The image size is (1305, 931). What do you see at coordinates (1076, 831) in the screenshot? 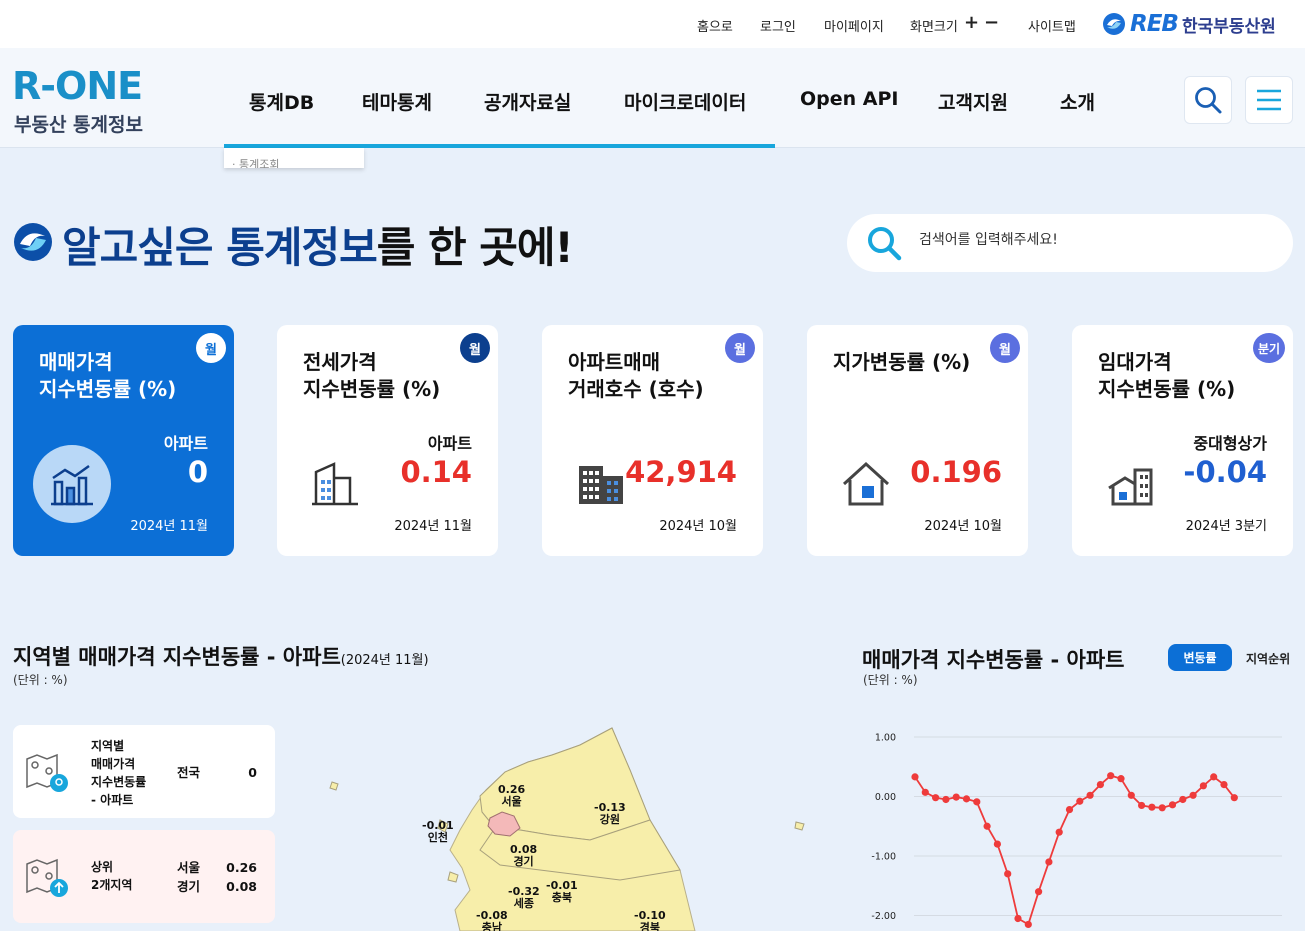
I see `trend-line-chart: 1.00 0.00 -1.00 -2.00` at bounding box center [1076, 831].